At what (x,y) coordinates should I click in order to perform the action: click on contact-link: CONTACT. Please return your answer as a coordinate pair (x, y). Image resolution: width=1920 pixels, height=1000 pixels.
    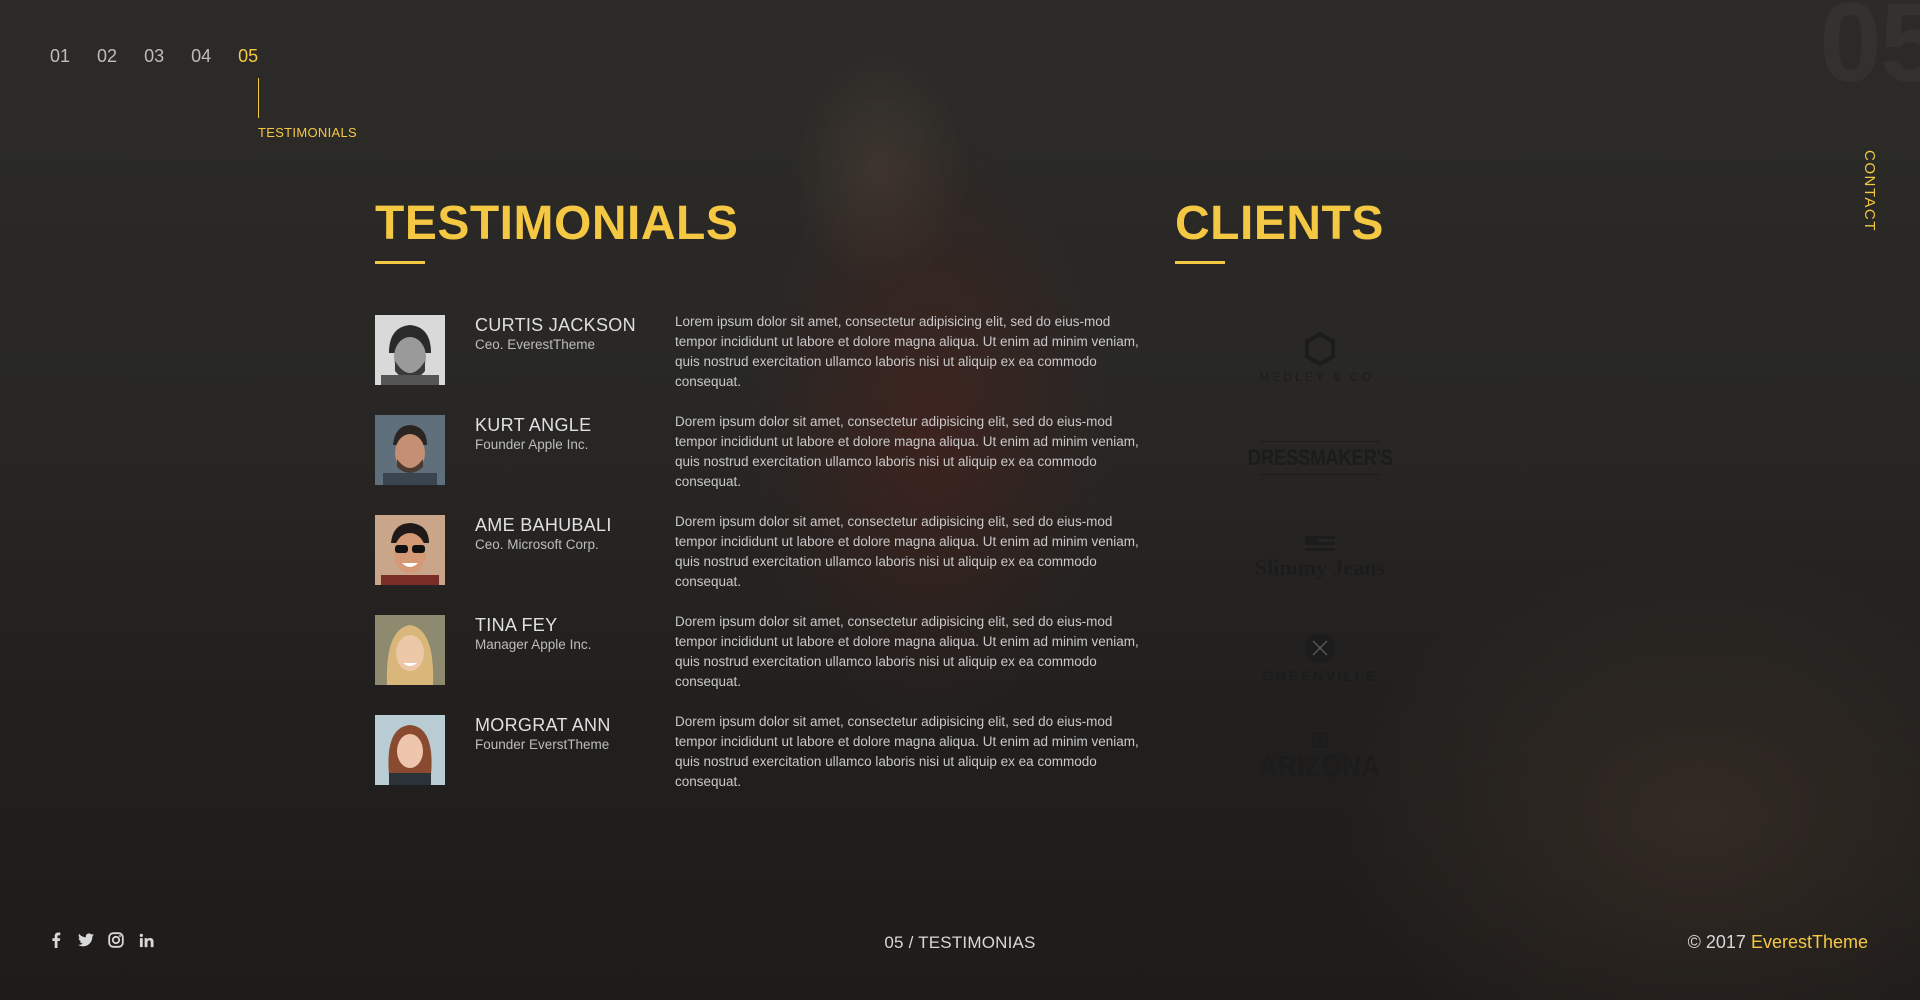
    Looking at the image, I should click on (1869, 191).